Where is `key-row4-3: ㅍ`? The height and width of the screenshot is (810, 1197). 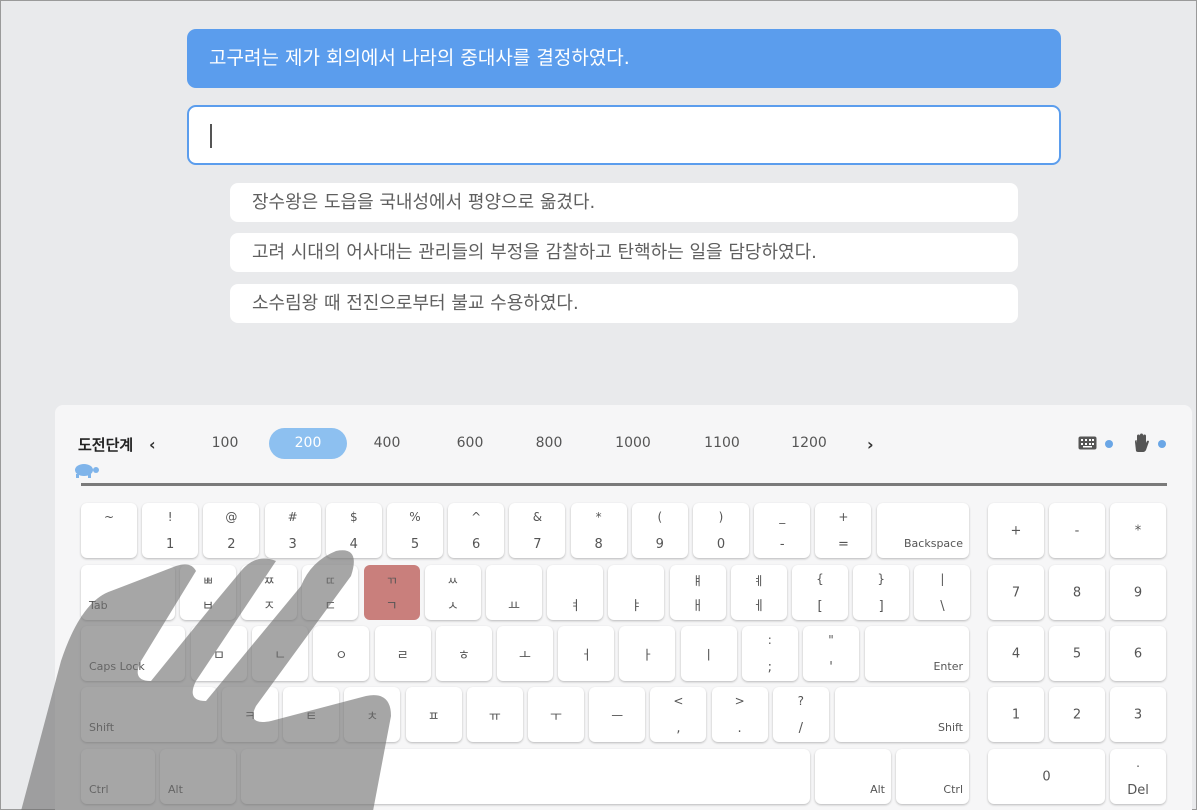
key-row4-3: ㅍ is located at coordinates (433, 714).